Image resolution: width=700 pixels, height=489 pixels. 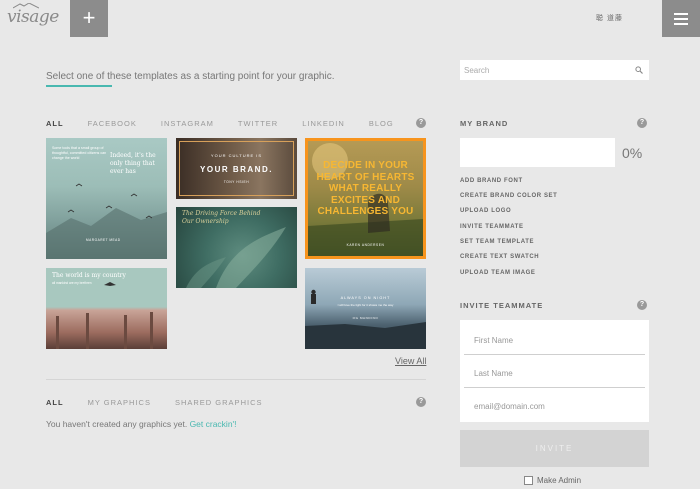 What do you see at coordinates (89, 275) in the screenshot?
I see `template-text: The world is my country` at bounding box center [89, 275].